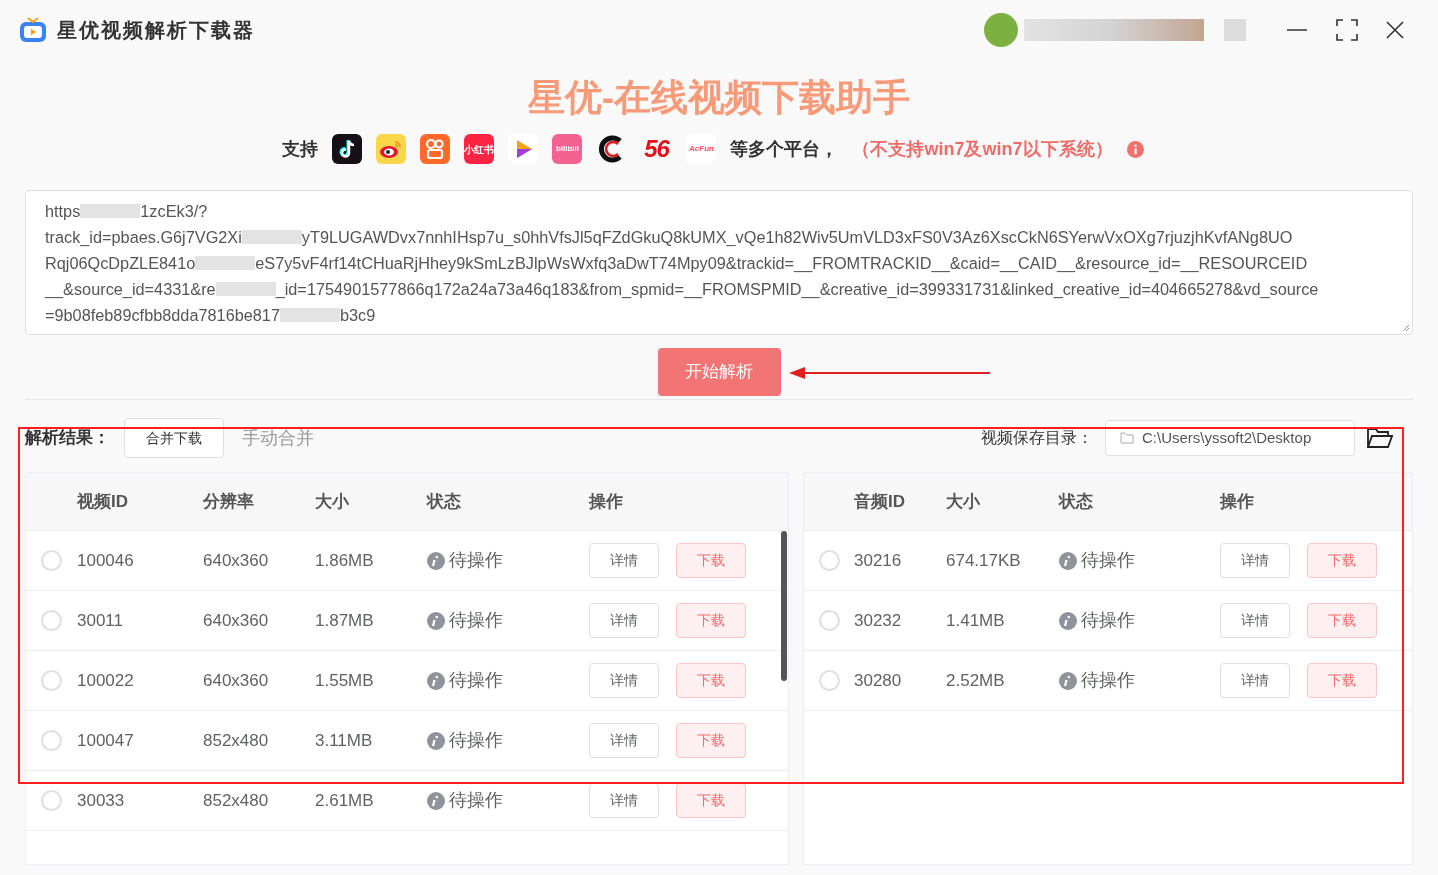 This screenshot has width=1438, height=875. I want to click on app-logo: bilibili, so click(567, 149).